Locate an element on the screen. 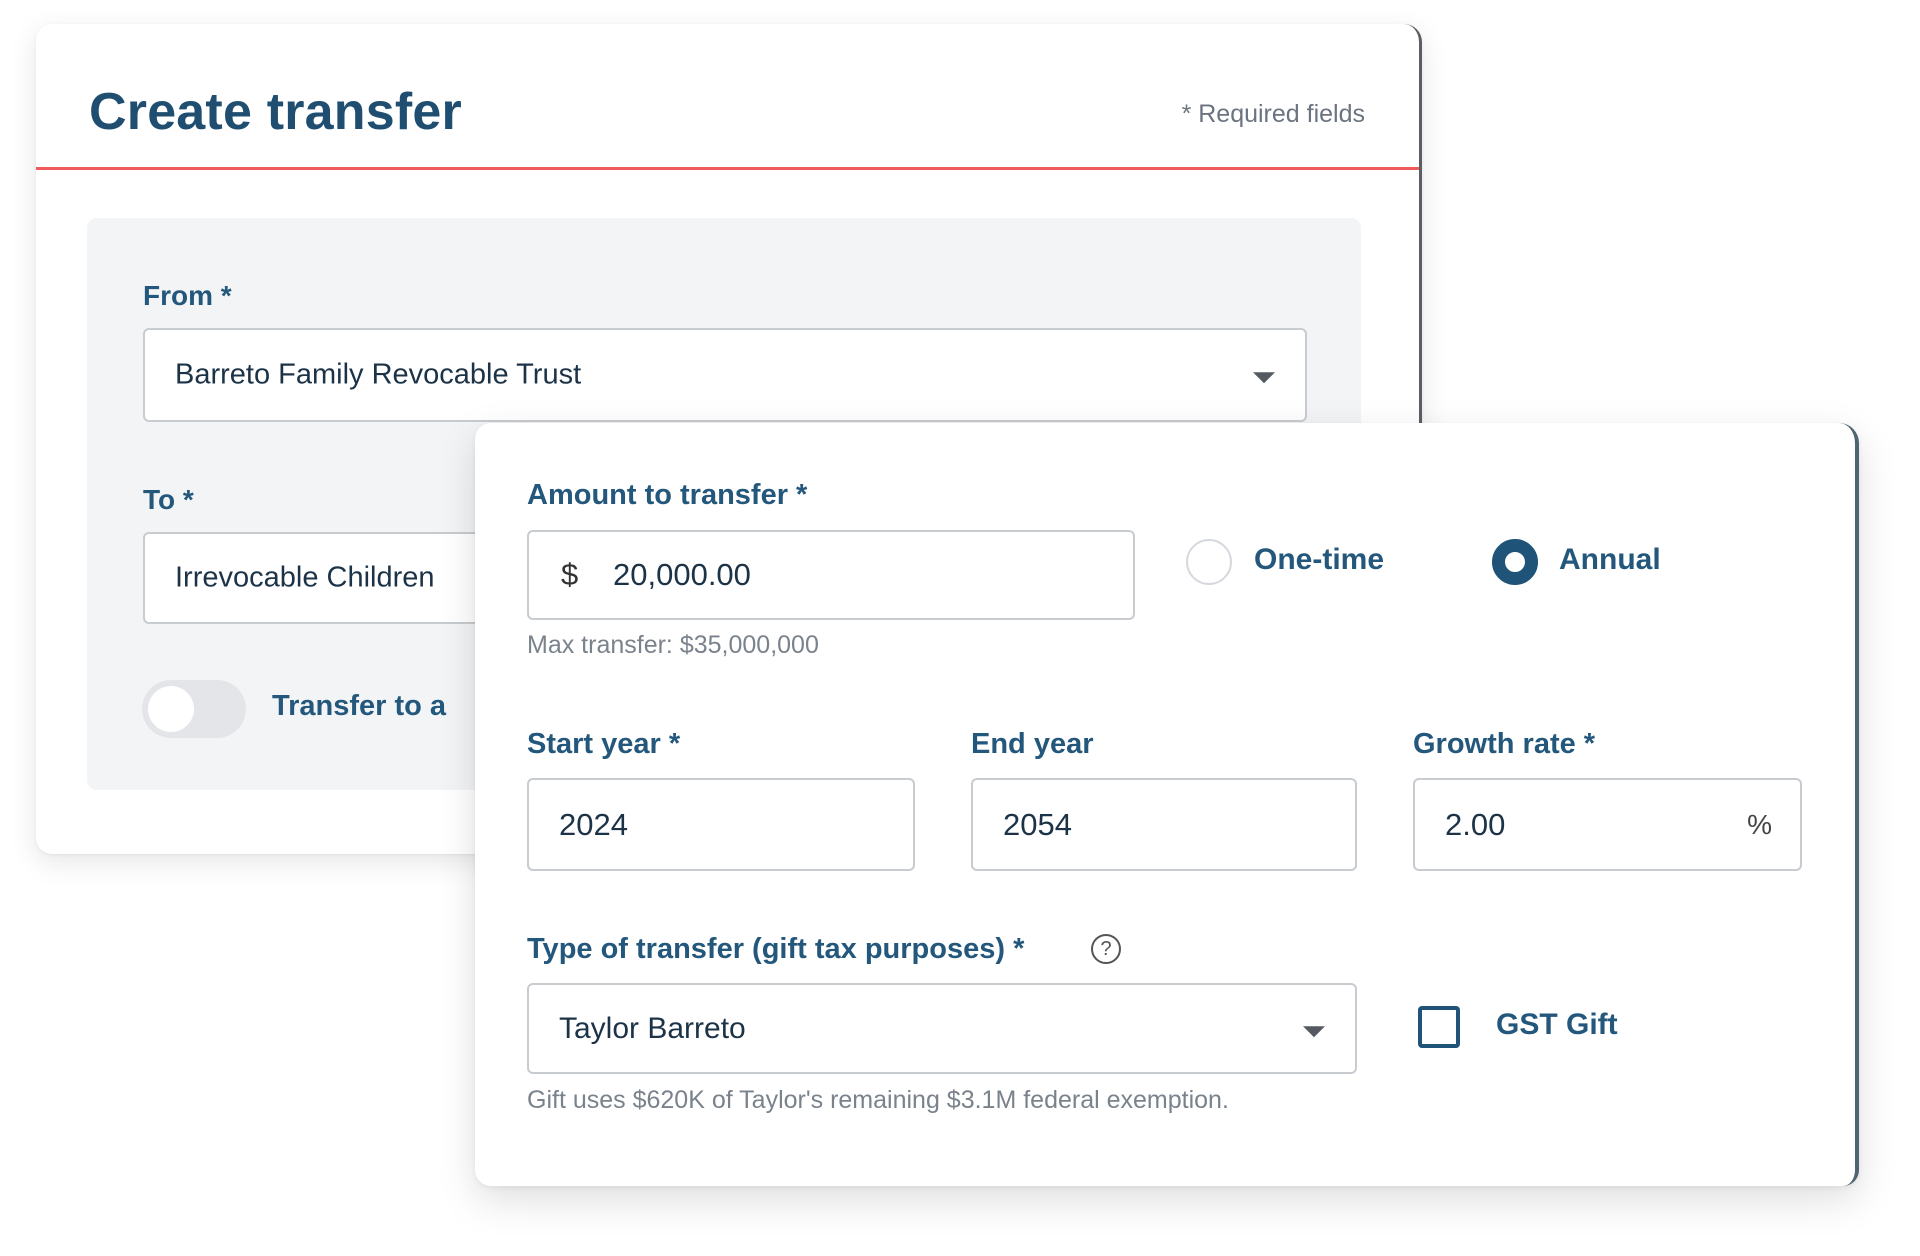 This screenshot has height=1256, width=1920. end-year-input: 2054 is located at coordinates (1164, 824).